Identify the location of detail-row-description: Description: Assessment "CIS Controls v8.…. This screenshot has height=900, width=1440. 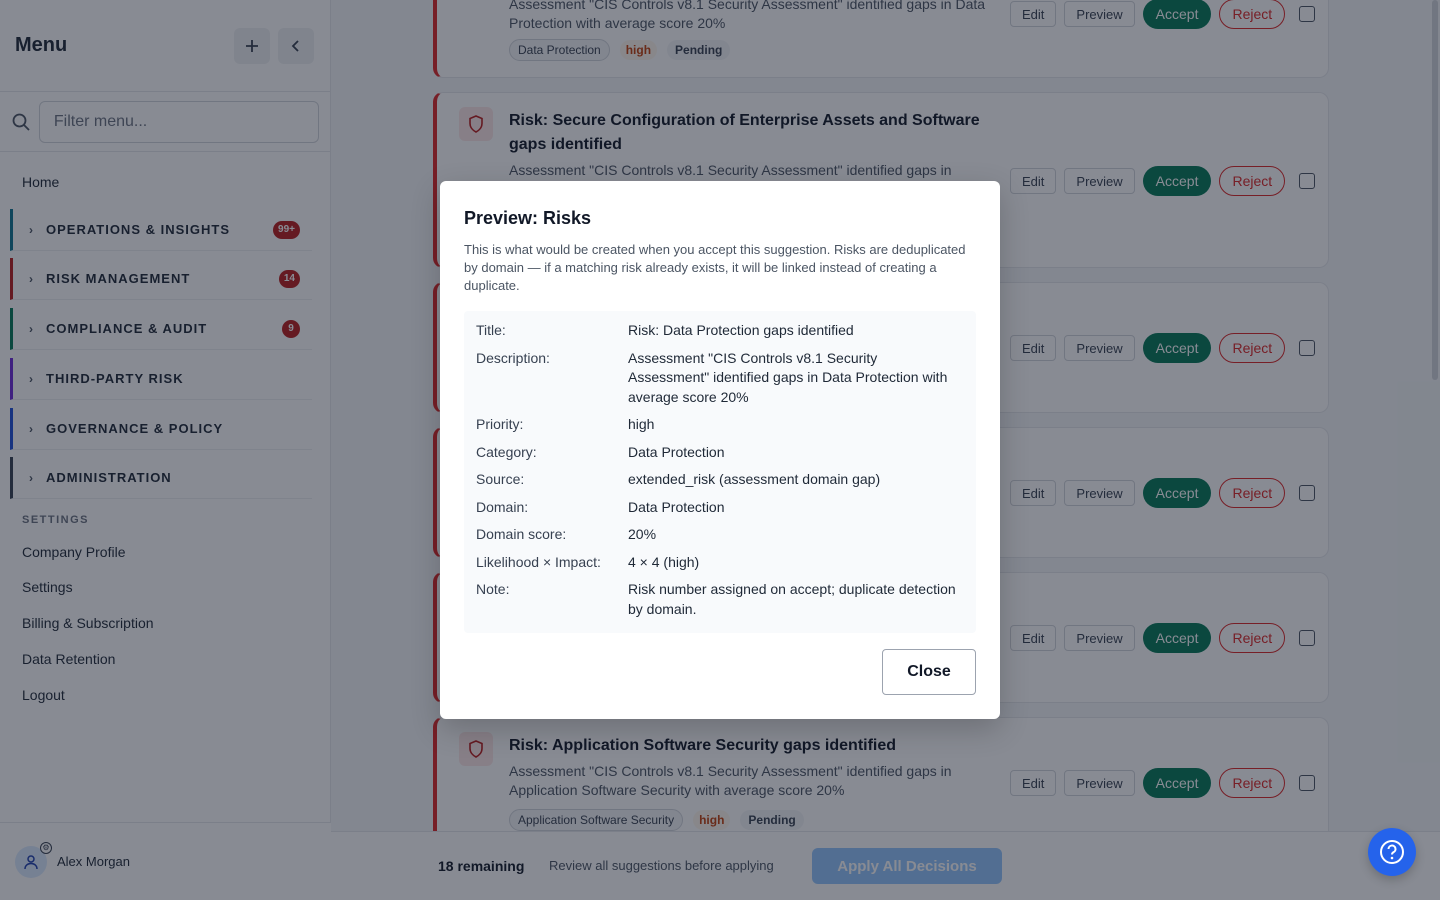
(720, 378).